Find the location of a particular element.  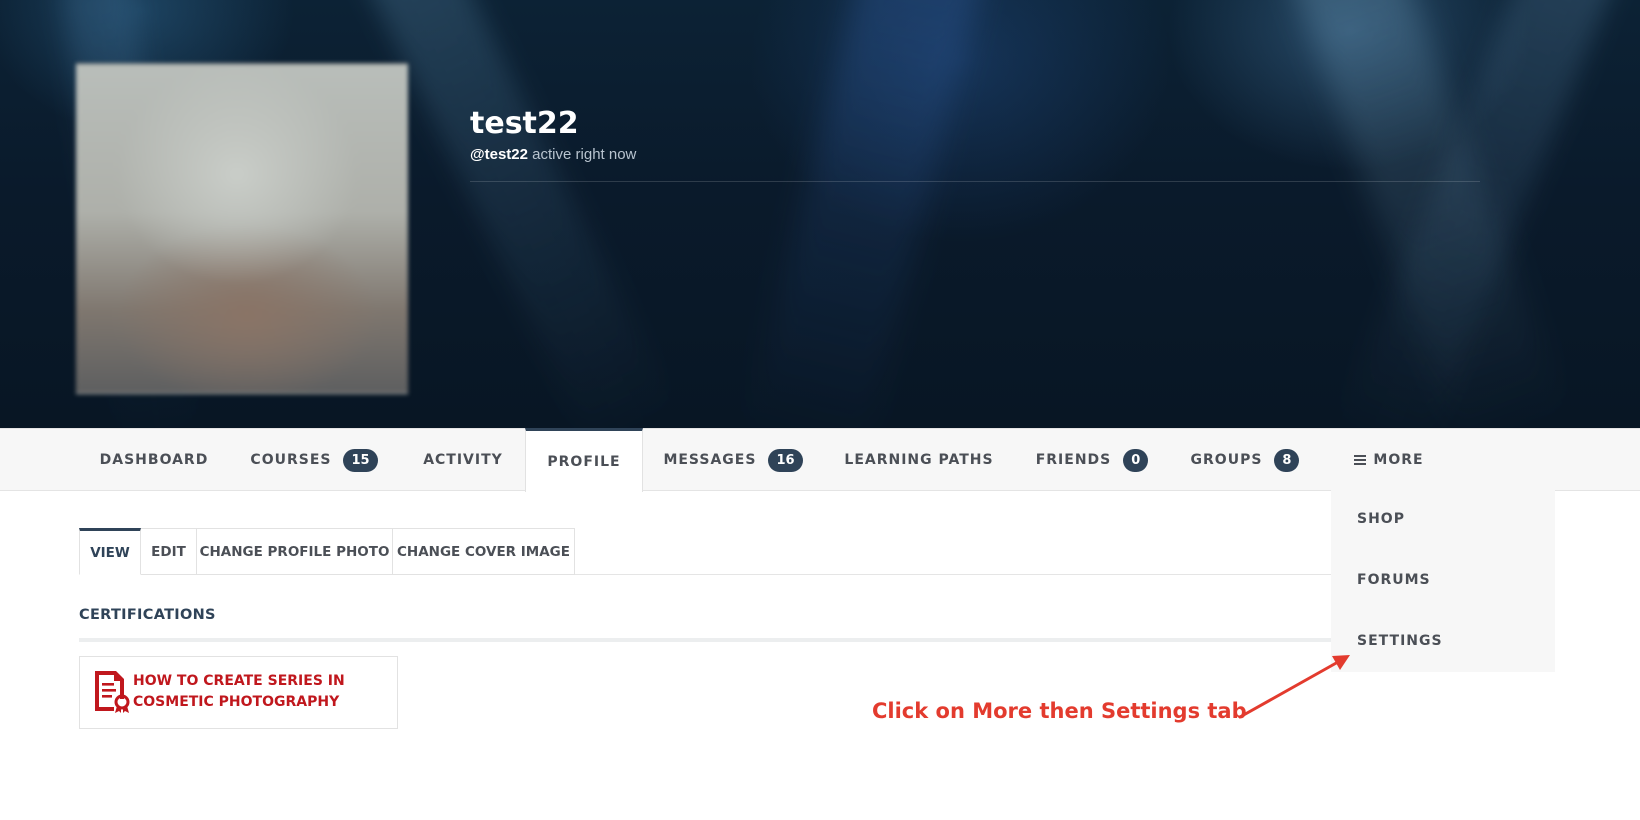

menu-item-forums: FORUMS is located at coordinates (1394, 580).